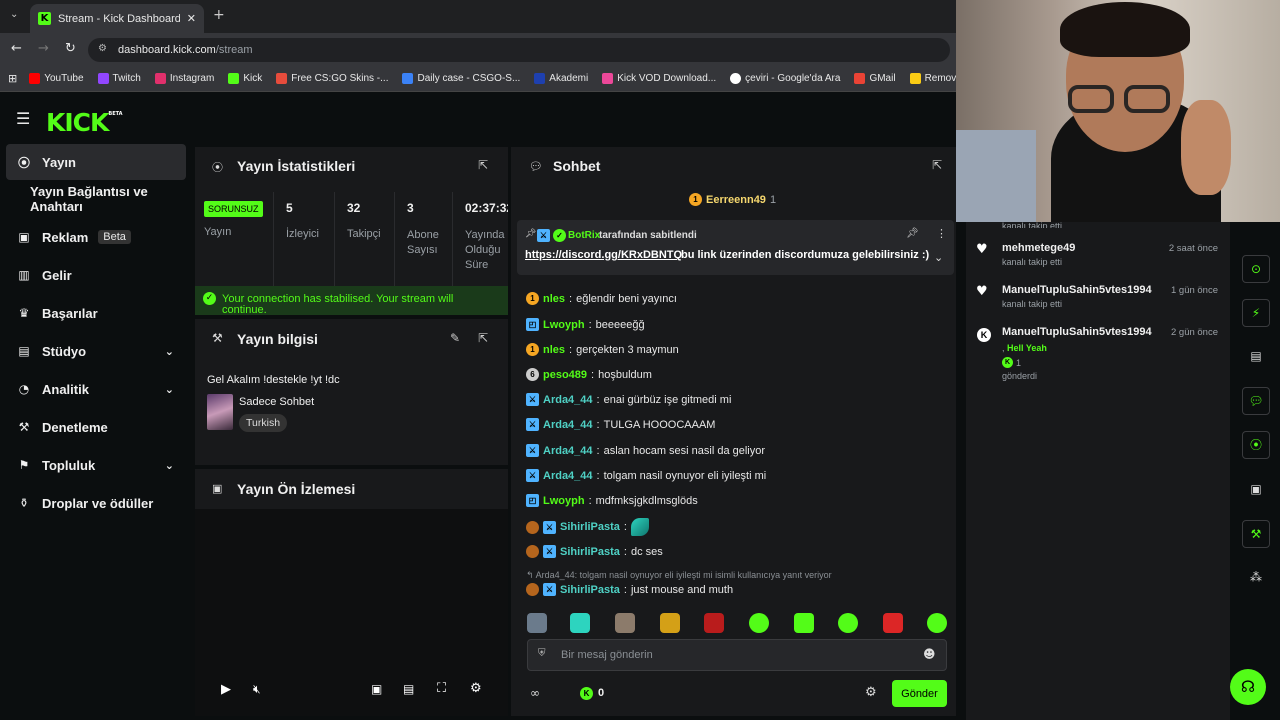  I want to click on fullscreen-icon: ⛶, so click(441, 688).